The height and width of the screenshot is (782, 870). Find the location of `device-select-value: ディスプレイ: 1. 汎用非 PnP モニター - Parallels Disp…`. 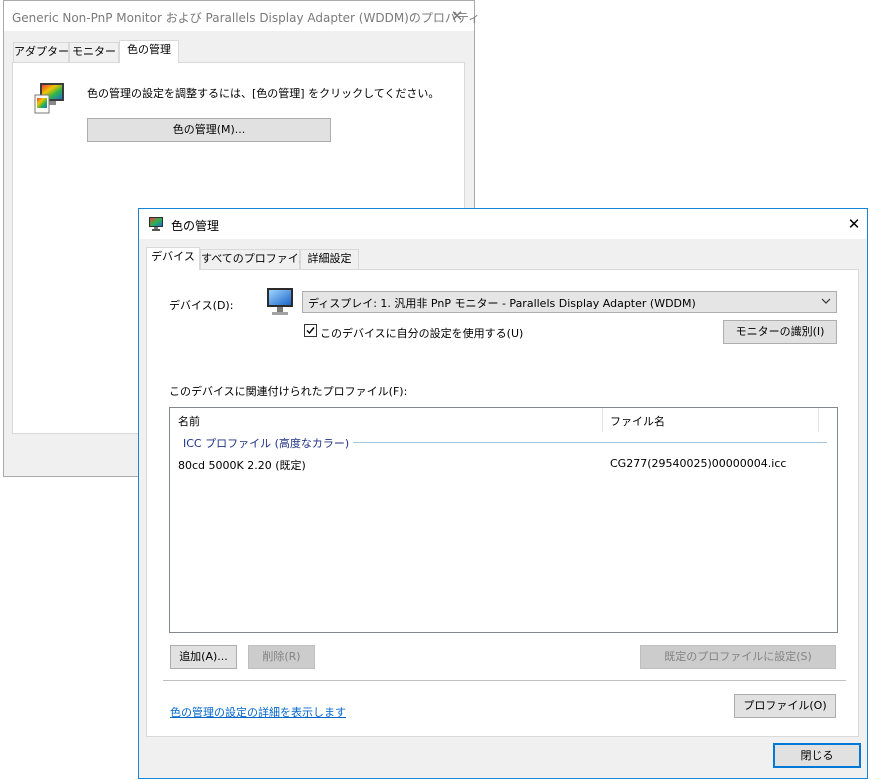

device-select-value: ディスプレイ: 1. 汎用非 PnP モニター - Parallels Disp… is located at coordinates (502, 303).